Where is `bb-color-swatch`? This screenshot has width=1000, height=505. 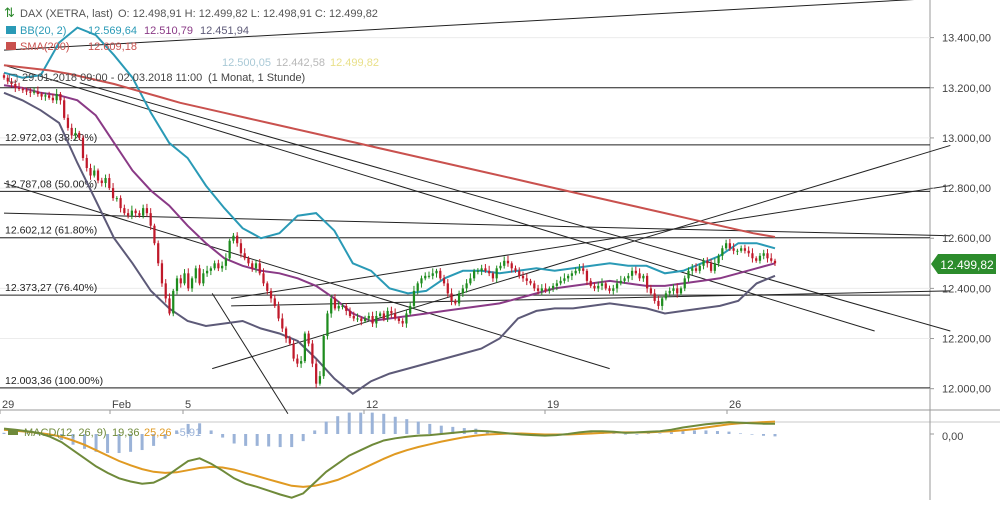
bb-color-swatch is located at coordinates (11, 30).